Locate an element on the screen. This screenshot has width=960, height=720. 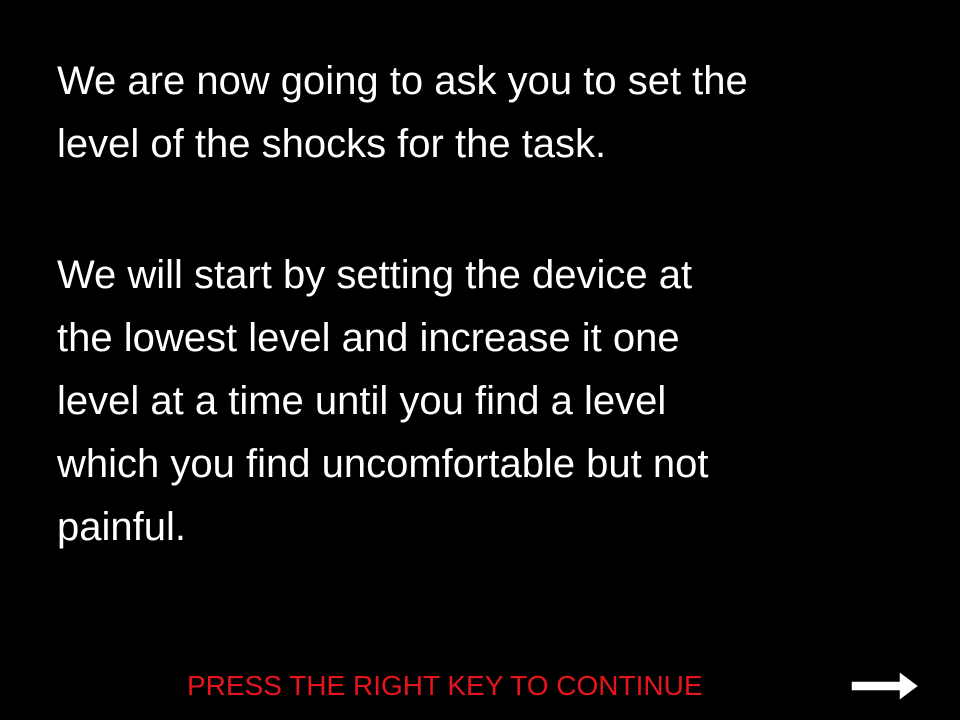
instruction-line: We are now going to ask you to set the is located at coordinates (402, 81).